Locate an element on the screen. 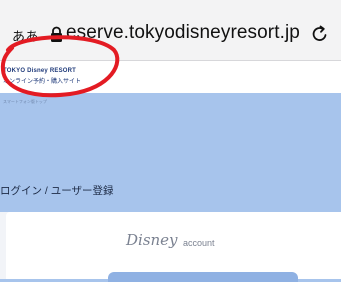  reload-icon is located at coordinates (320, 34).